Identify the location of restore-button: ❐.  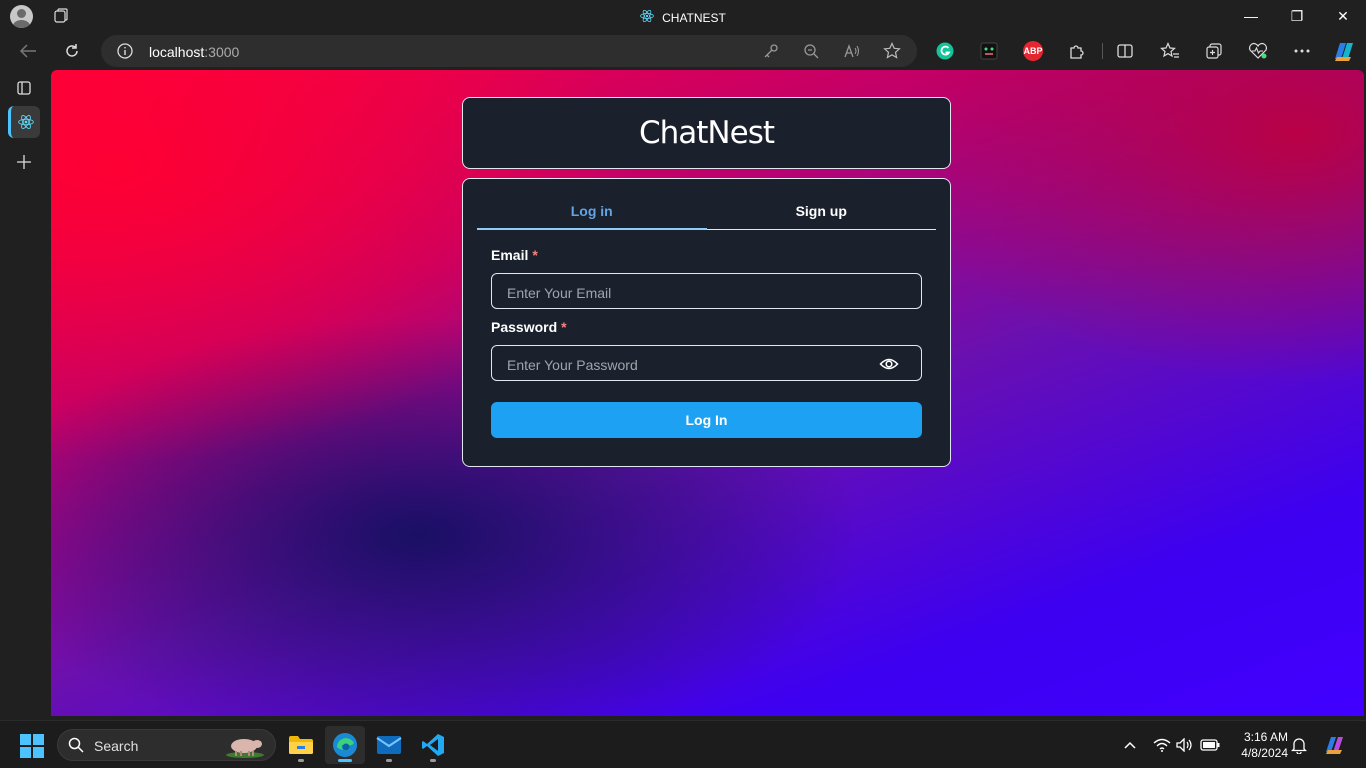
(1297, 16).